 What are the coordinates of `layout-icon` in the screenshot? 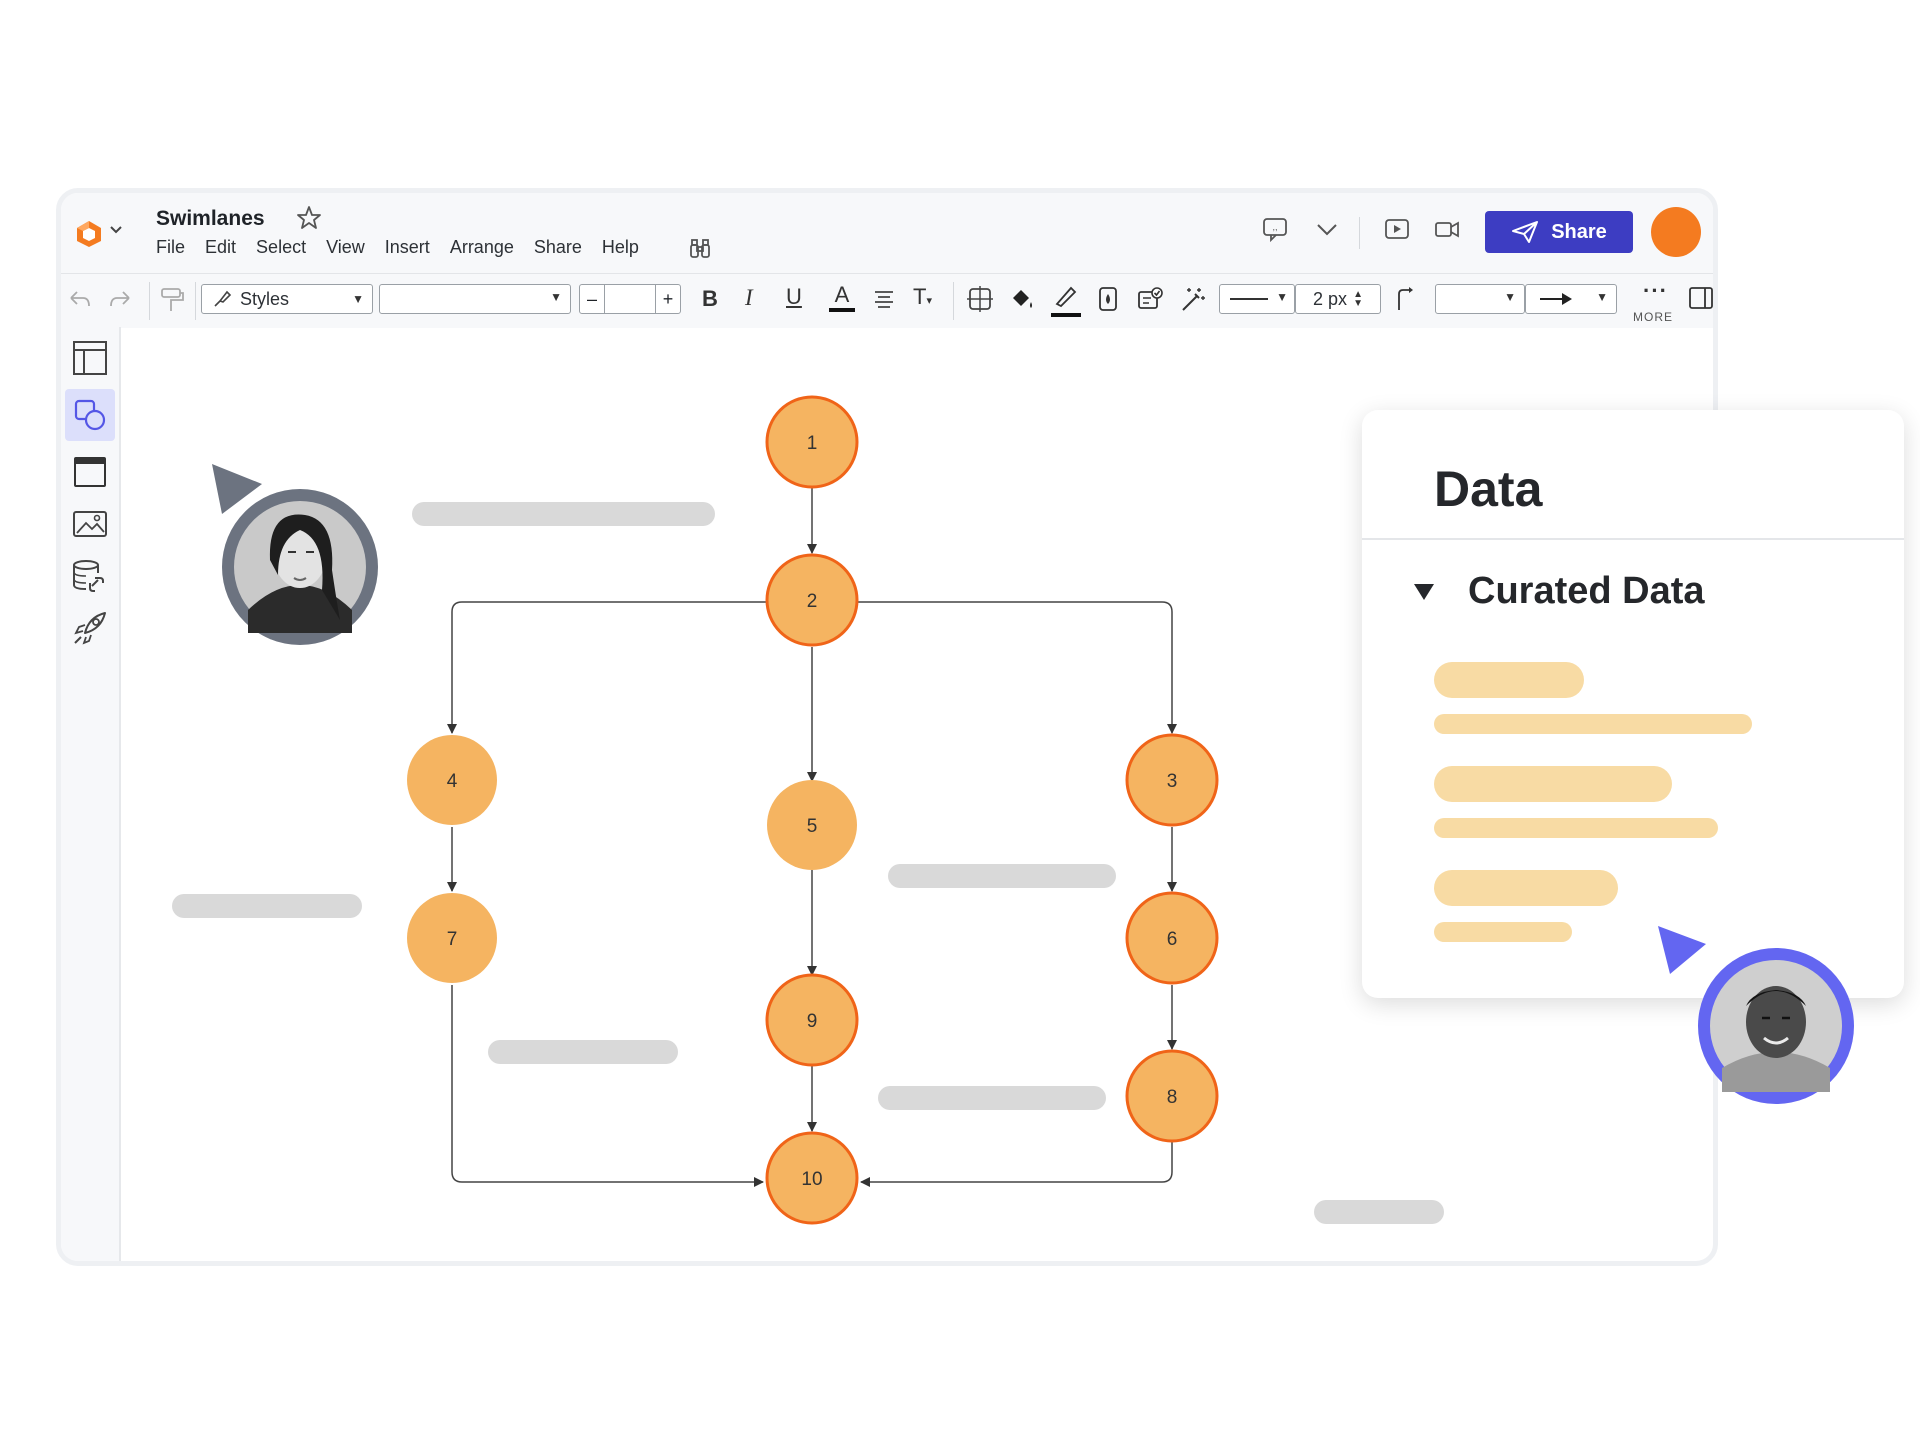 It's located at (90, 358).